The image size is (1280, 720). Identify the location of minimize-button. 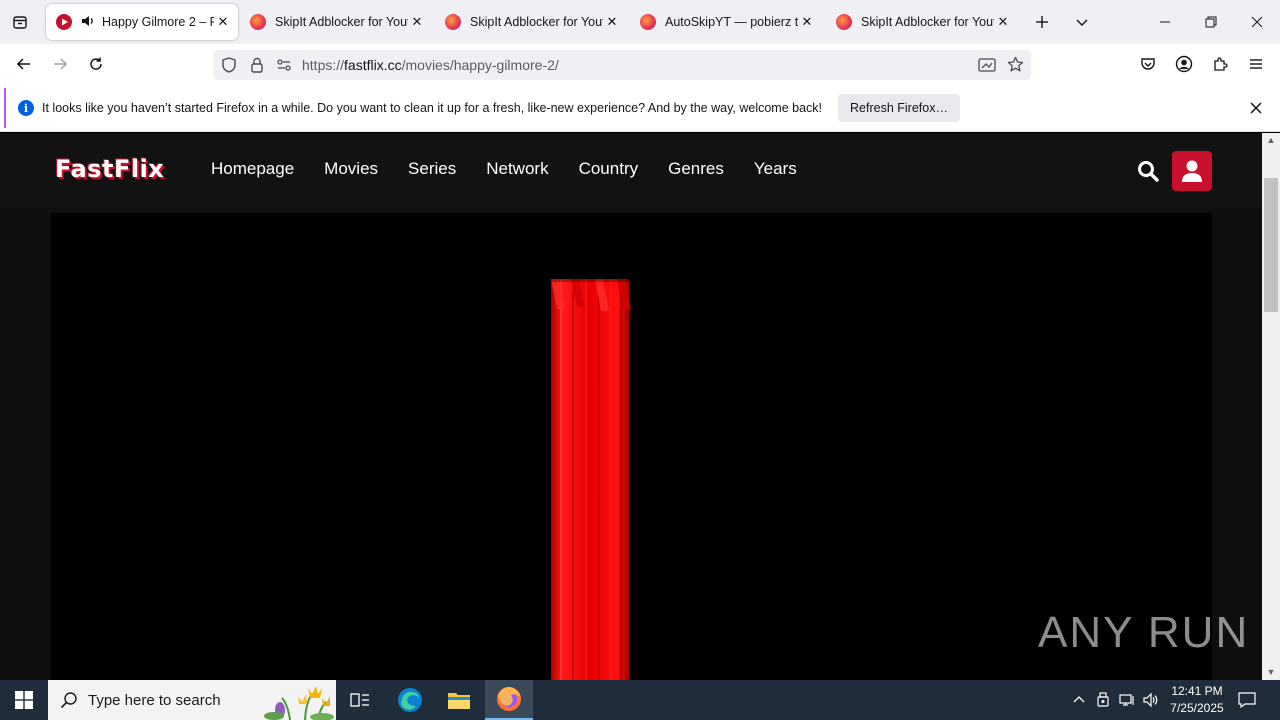
(1165, 22).